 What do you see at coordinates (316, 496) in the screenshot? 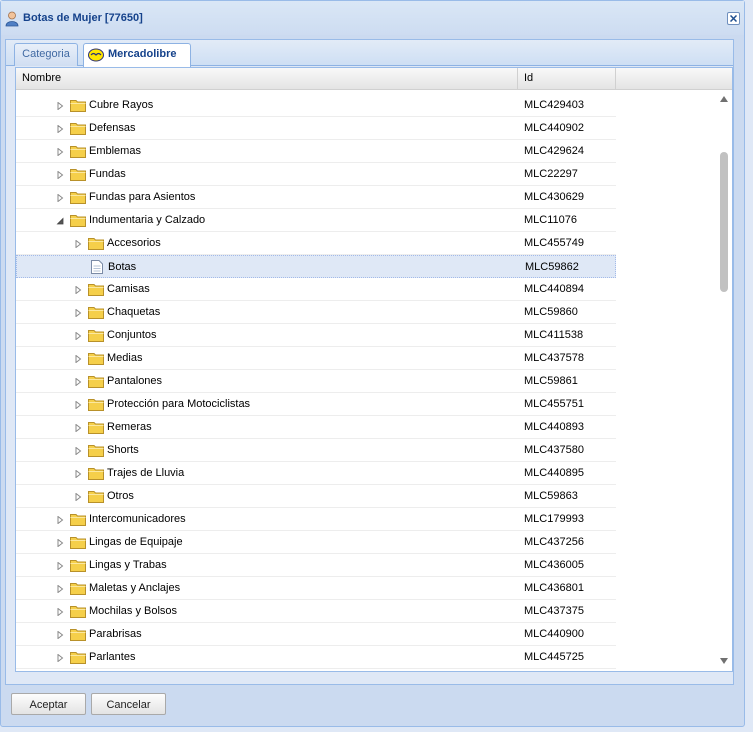
I see `tree-row: Otros MLC59863` at bounding box center [316, 496].